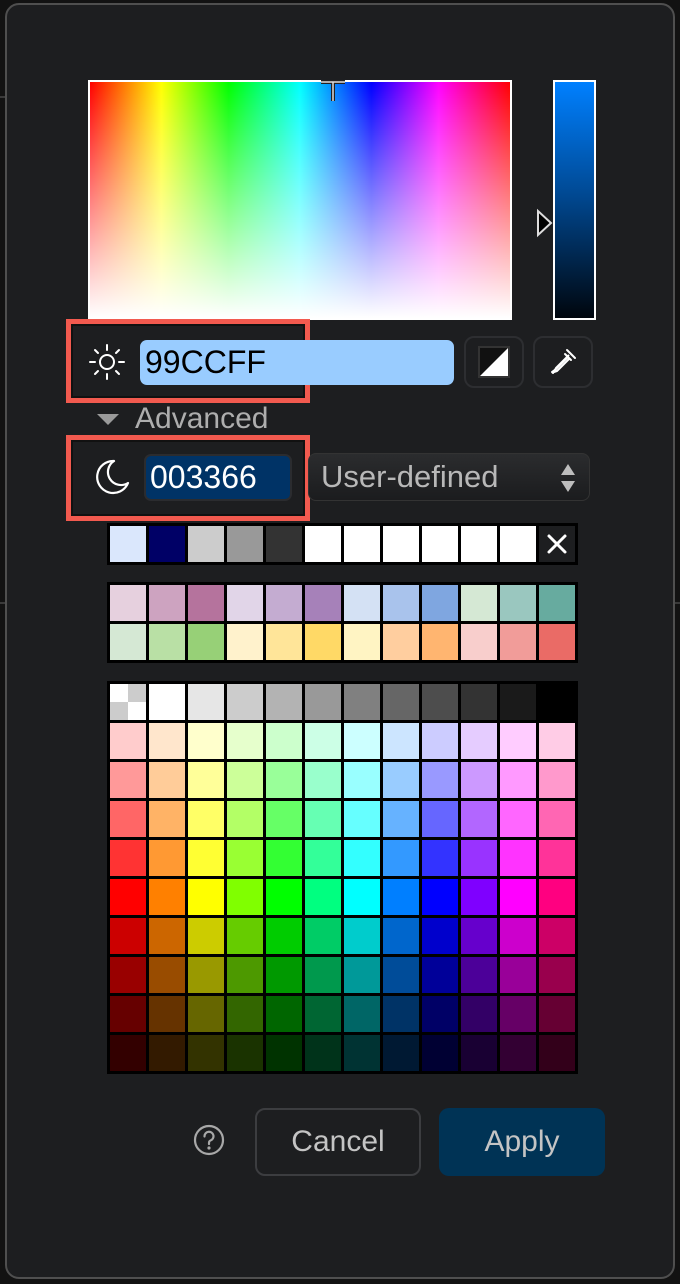 This screenshot has height=1284, width=680. What do you see at coordinates (201, 419) in the screenshot?
I see `advanced-toggle: Advanced` at bounding box center [201, 419].